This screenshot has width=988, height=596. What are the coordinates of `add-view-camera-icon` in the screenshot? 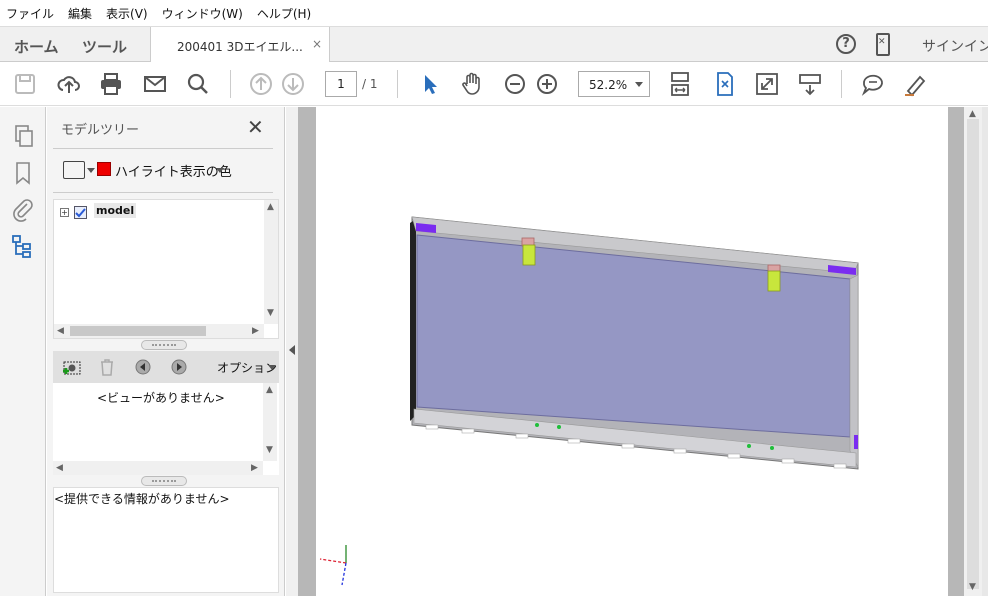 It's located at (71, 367).